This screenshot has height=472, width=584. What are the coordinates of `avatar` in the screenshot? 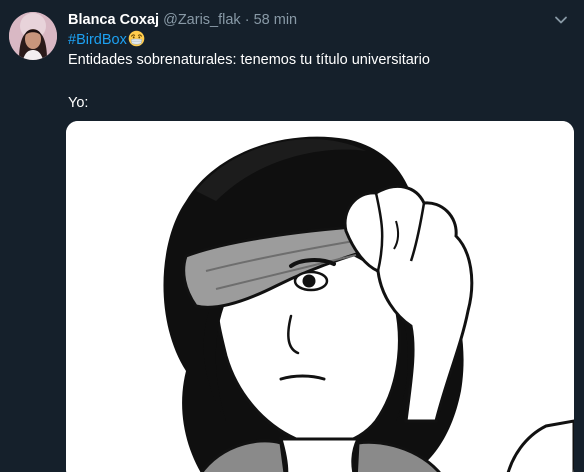 It's located at (33, 36).